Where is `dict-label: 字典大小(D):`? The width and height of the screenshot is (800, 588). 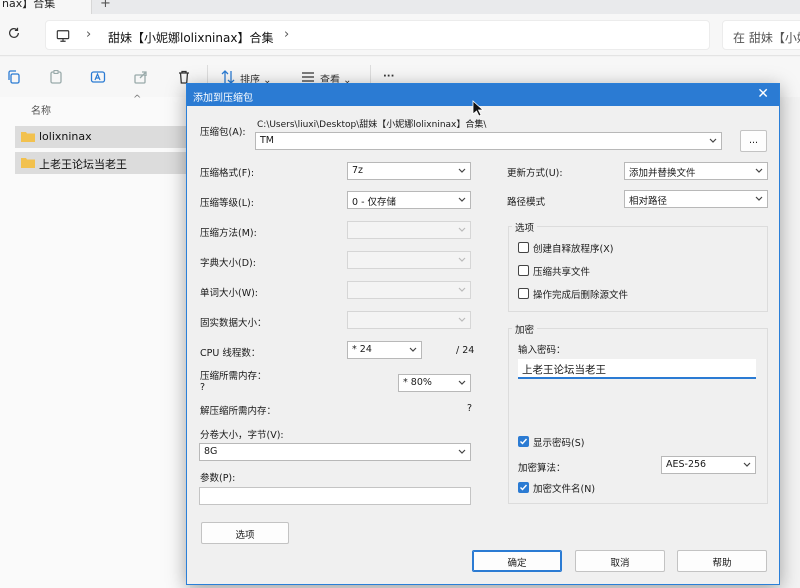
dict-label: 字典大小(D): is located at coordinates (228, 263).